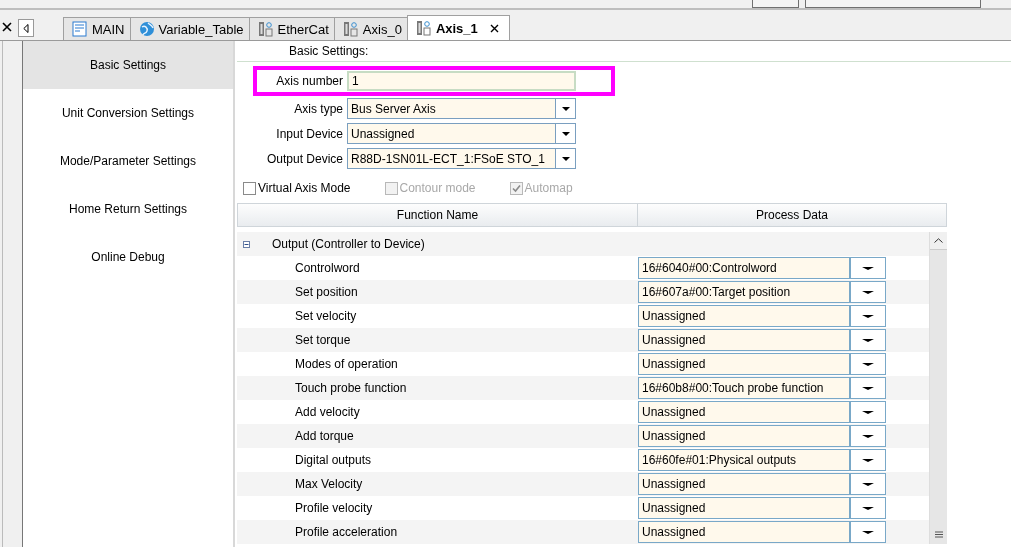 This screenshot has height=547, width=1011. Describe the element at coordinates (437, 188) in the screenshot. I see `checkbox-label: Contour mode` at that location.